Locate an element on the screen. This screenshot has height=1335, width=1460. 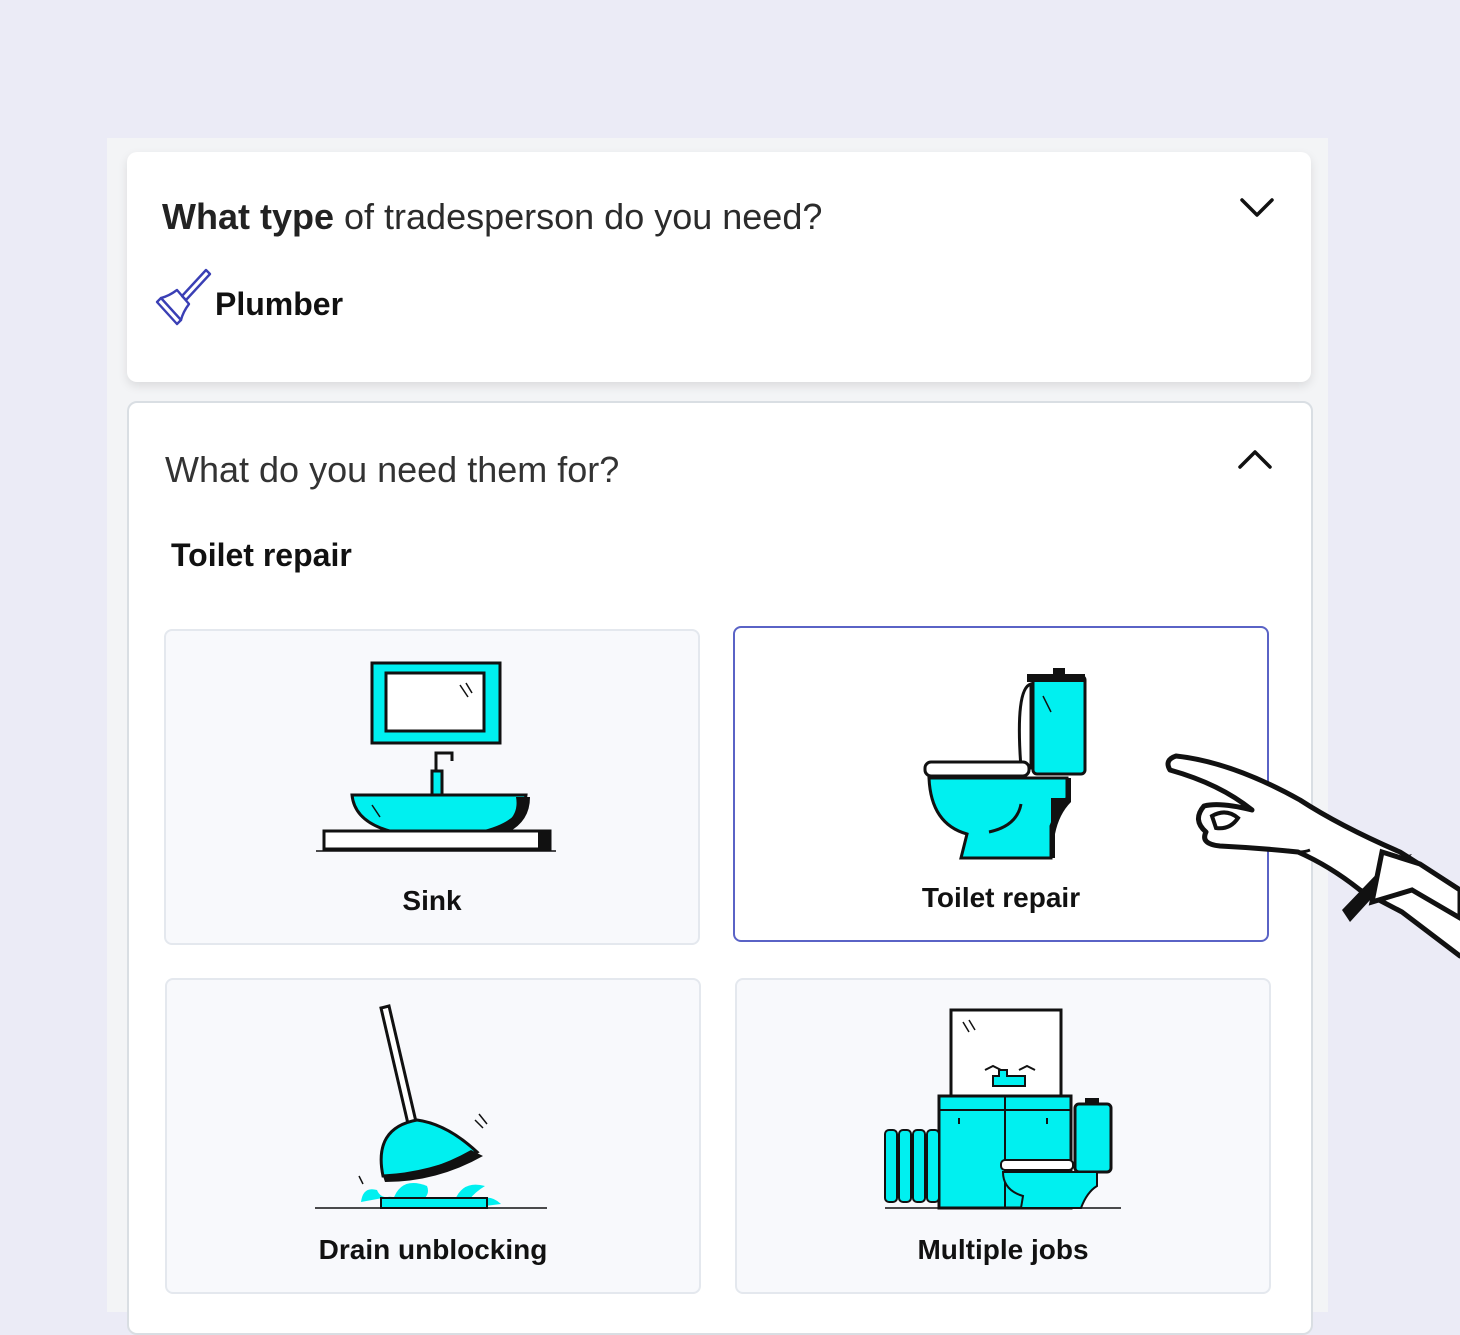
chevron-down-icon is located at coordinates (1257, 208).